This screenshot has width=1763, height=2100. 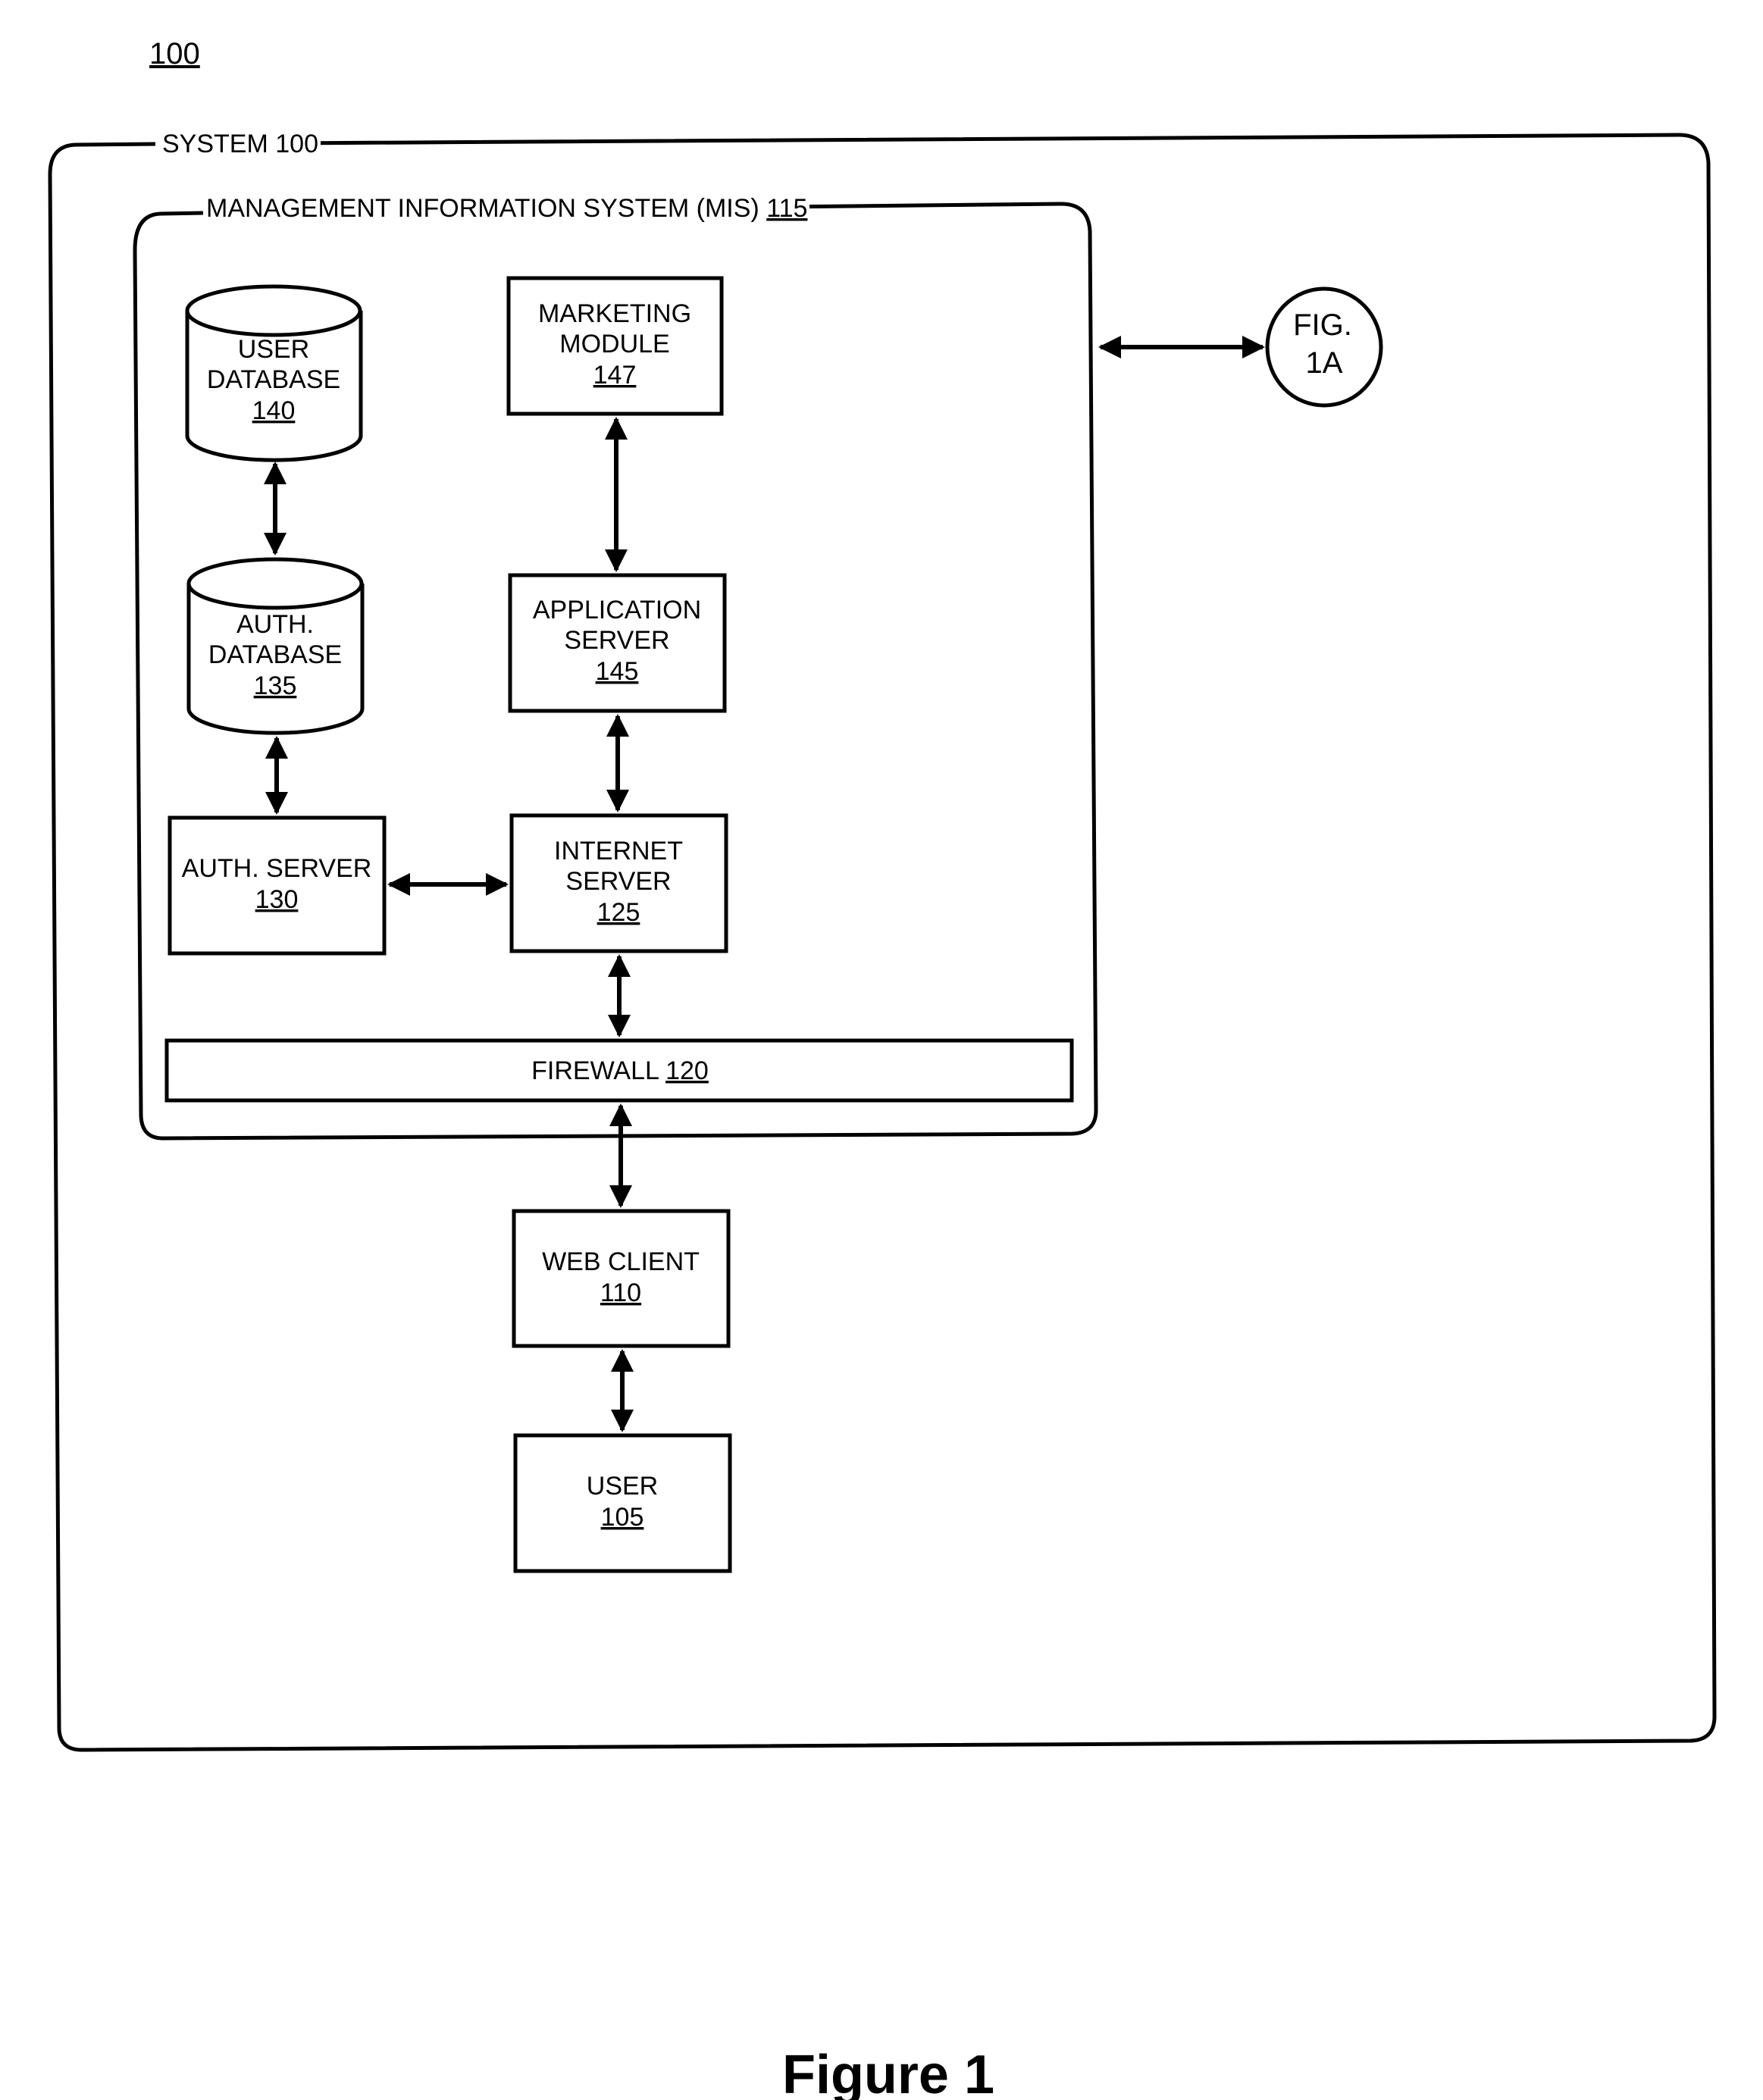 I want to click on user-database: USER DATABASE 140, so click(x=274, y=373).